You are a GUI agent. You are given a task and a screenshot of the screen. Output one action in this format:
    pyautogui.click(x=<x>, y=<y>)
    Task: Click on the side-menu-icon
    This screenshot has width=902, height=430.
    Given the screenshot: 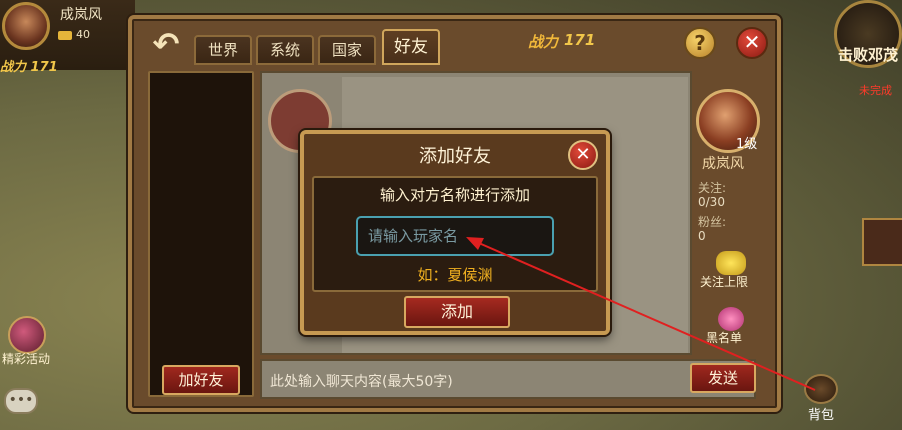 What is the action you would take?
    pyautogui.click(x=882, y=242)
    